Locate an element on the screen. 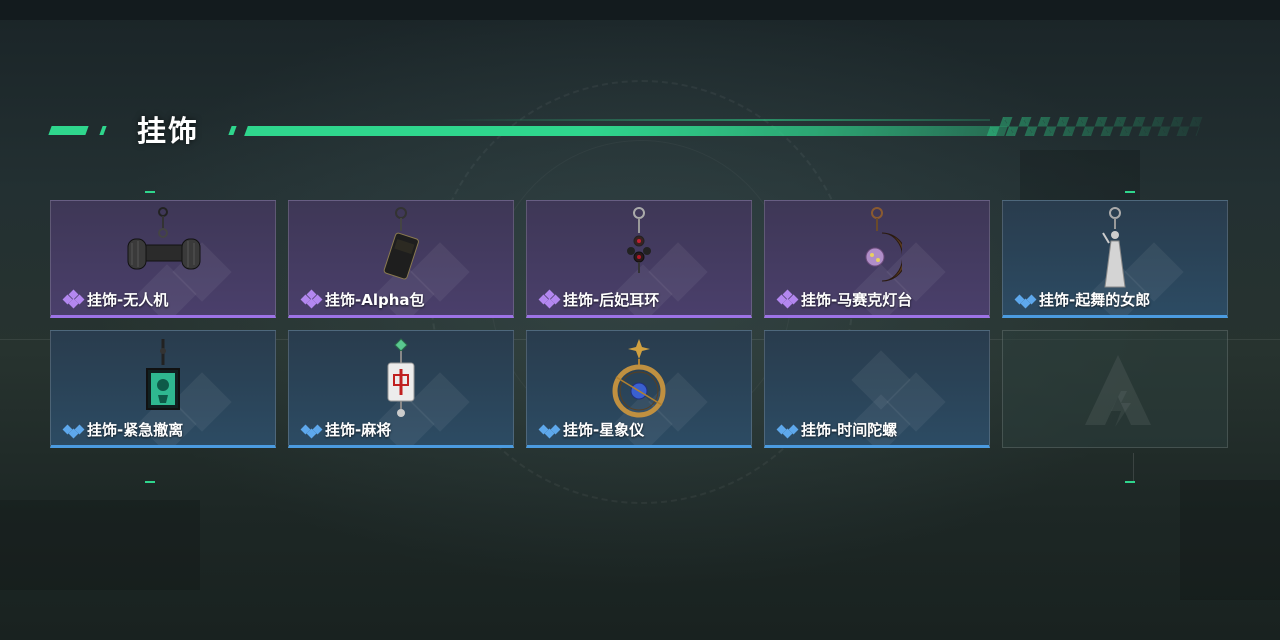 The height and width of the screenshot is (640, 1280). header-accent-bar is located at coordinates (626, 131).